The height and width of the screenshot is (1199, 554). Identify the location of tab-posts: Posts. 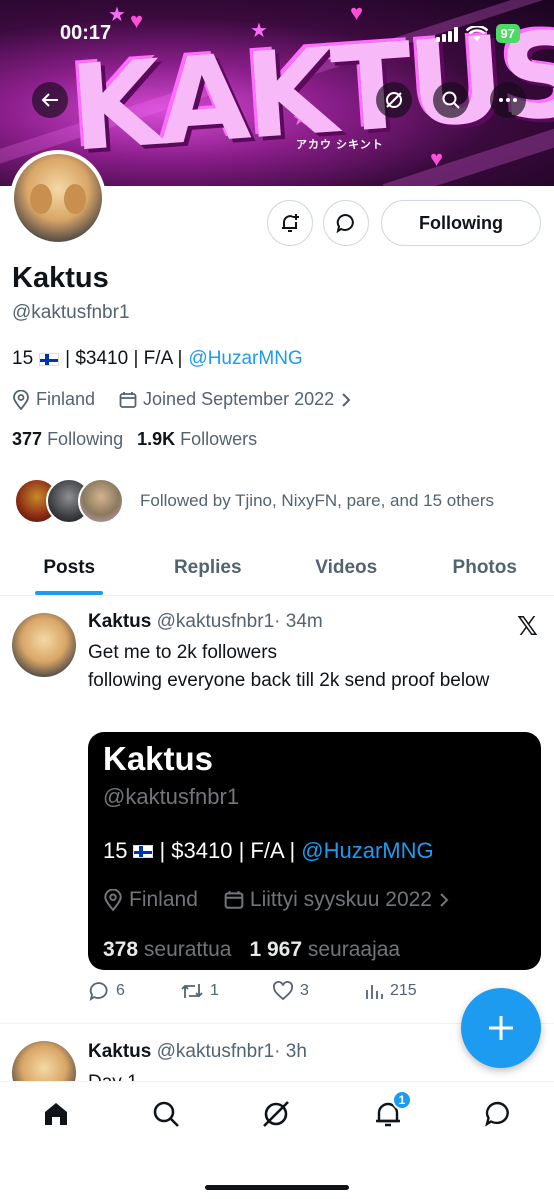
(69, 567).